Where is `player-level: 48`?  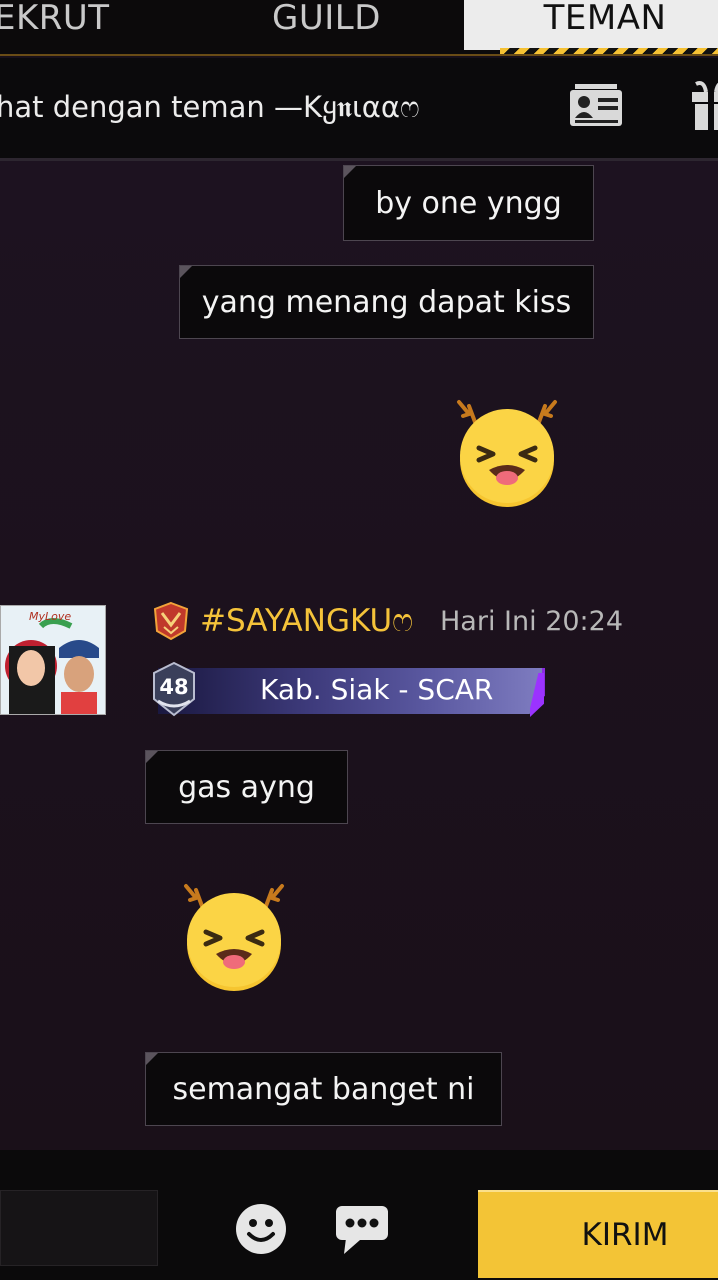
player-level: 48 is located at coordinates (174, 687).